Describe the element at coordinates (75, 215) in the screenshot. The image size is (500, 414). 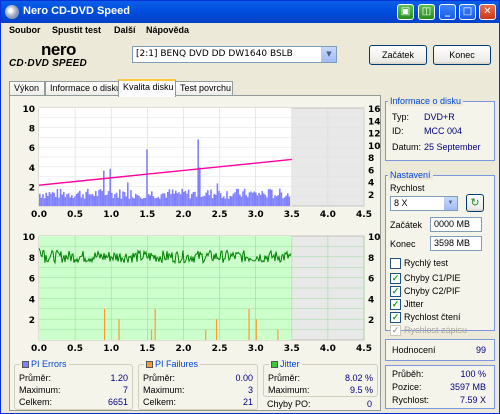
I see `x-tick-label: 0.5` at that location.